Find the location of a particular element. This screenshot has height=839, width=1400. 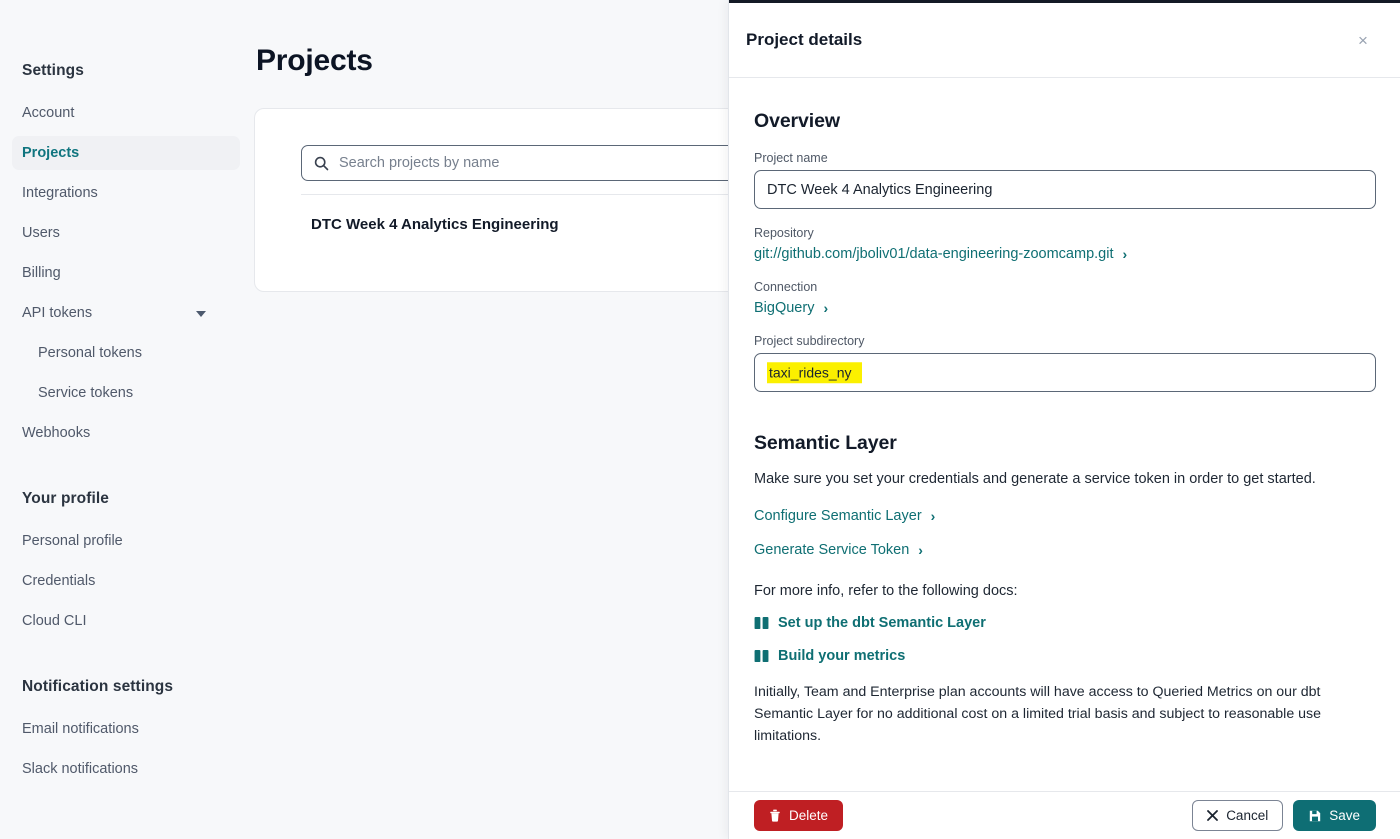

sidebar-item-label: Users is located at coordinates (41, 233).